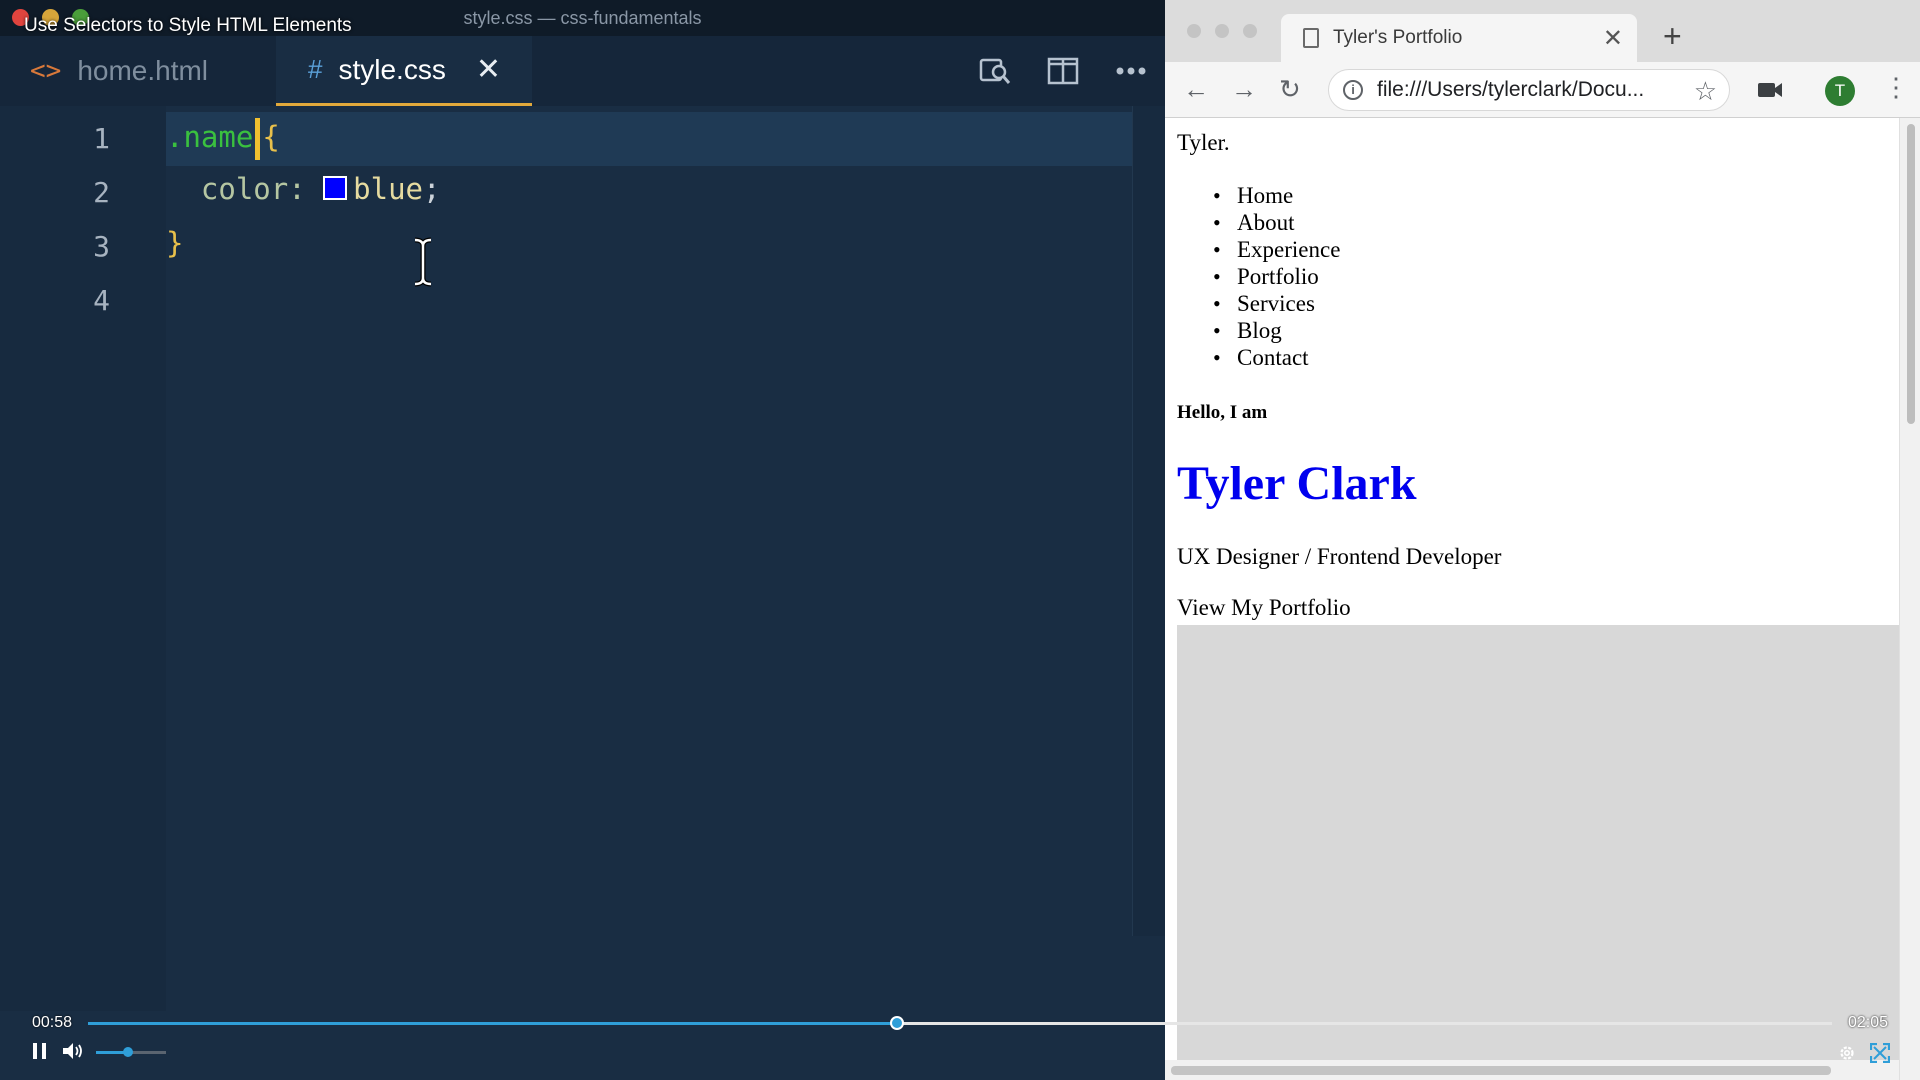  I want to click on line-number: 1, so click(101, 138).